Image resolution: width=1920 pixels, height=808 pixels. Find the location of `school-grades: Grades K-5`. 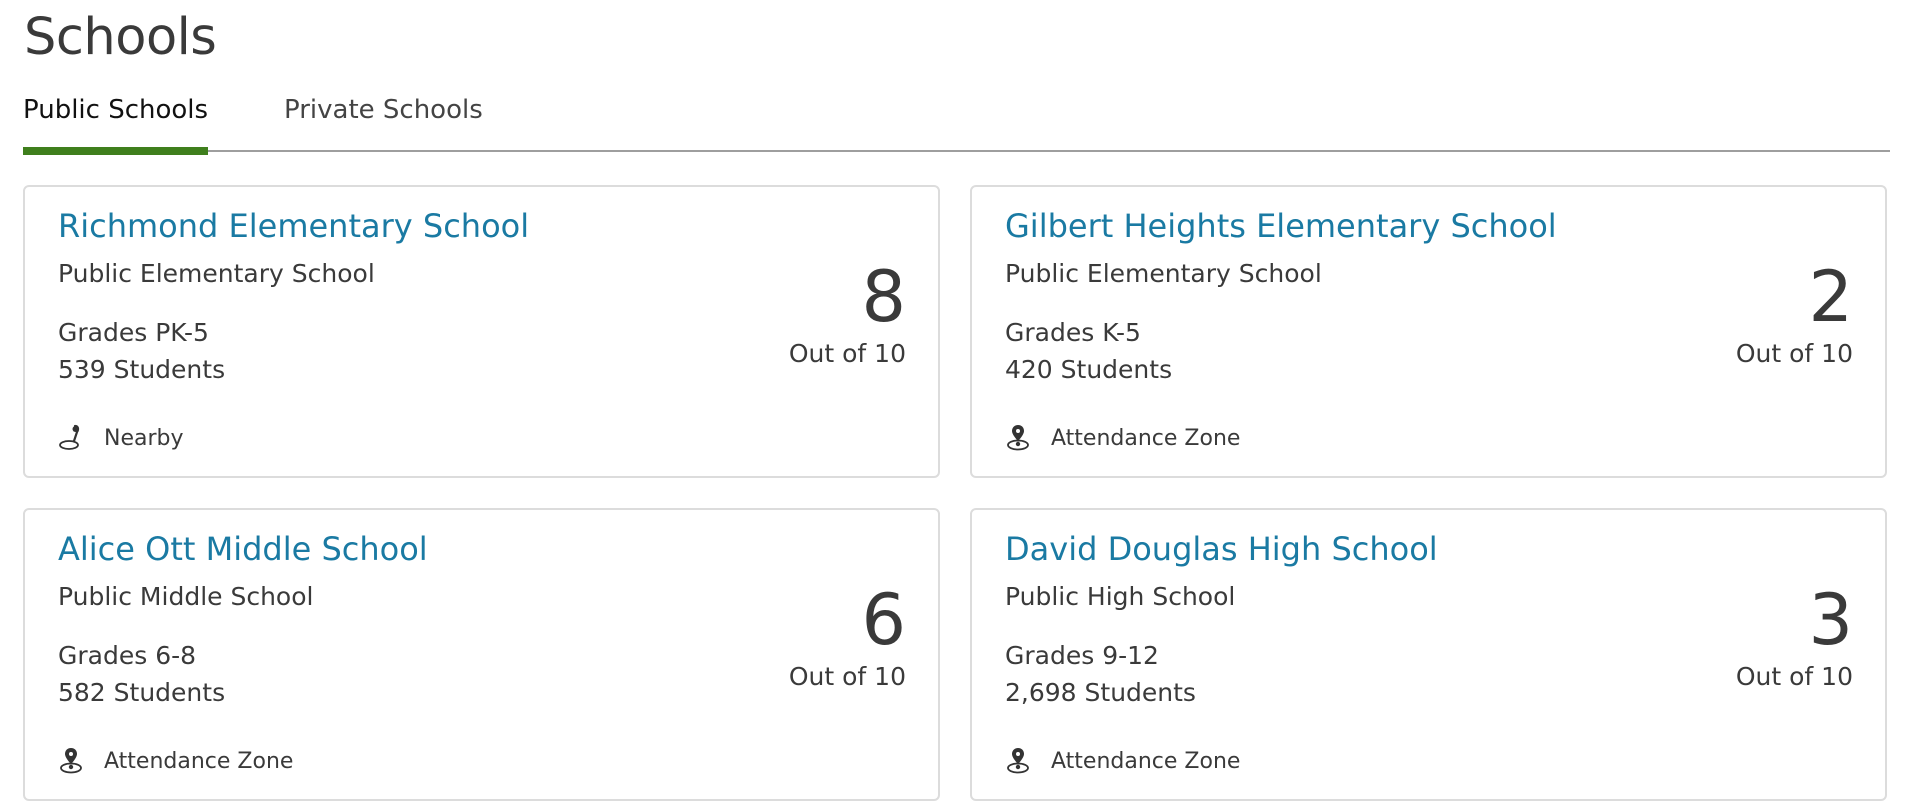

school-grades: Grades K-5 is located at coordinates (1073, 332).